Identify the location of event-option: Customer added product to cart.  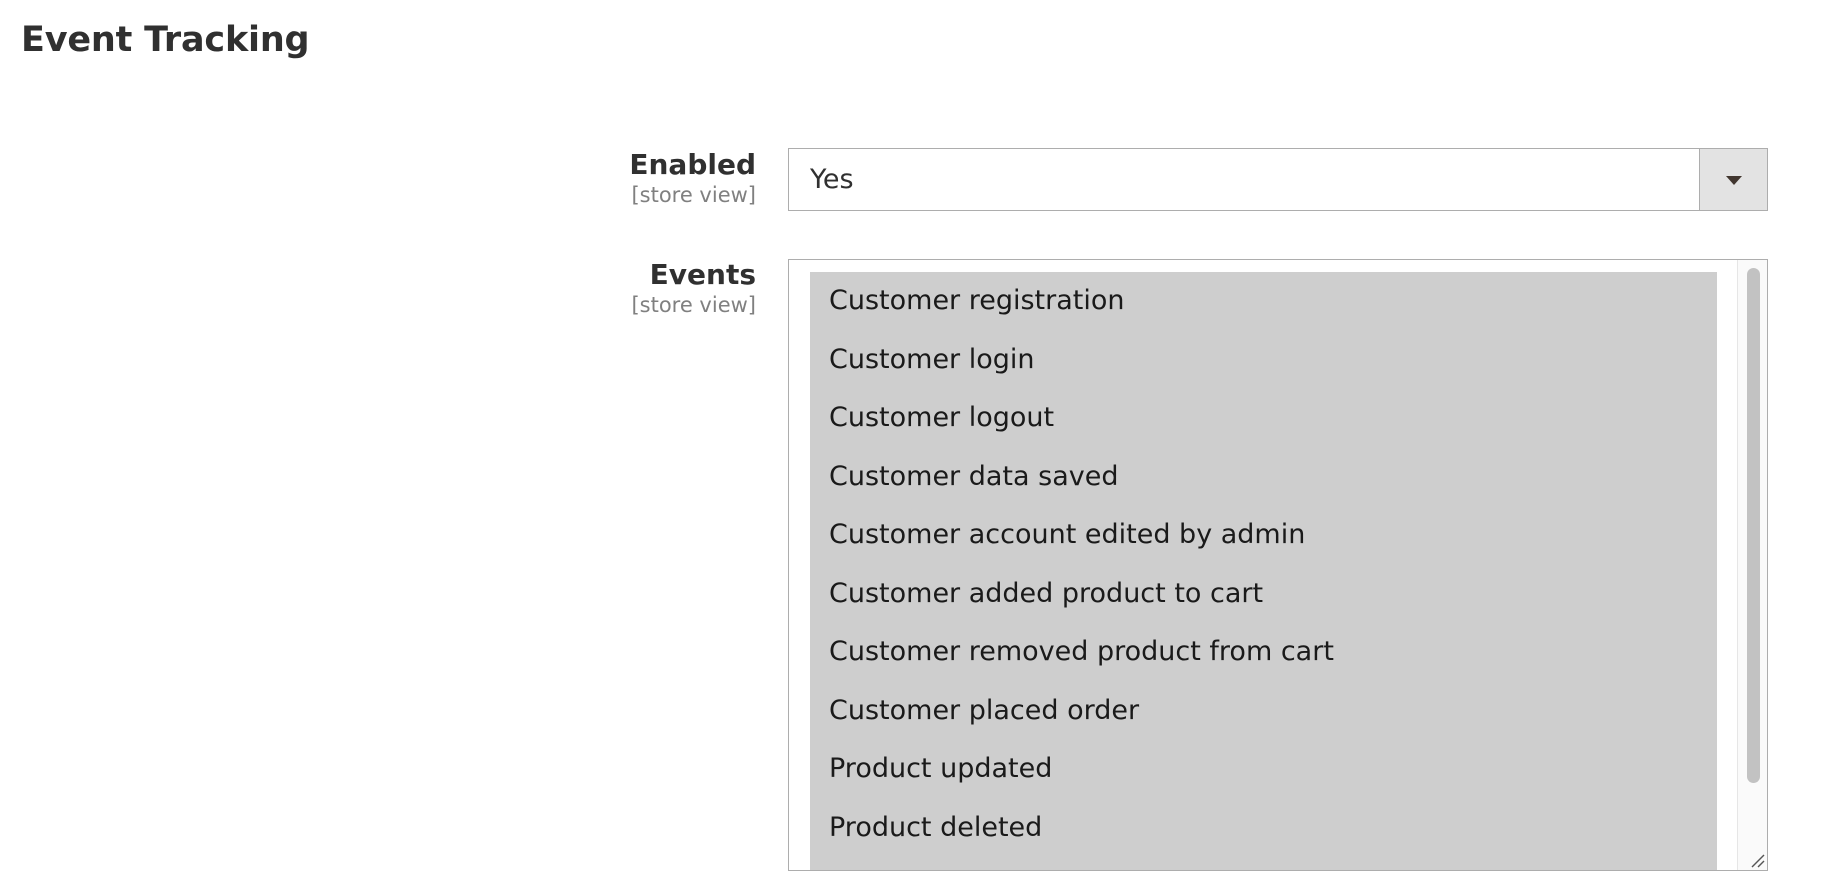
(1263, 594).